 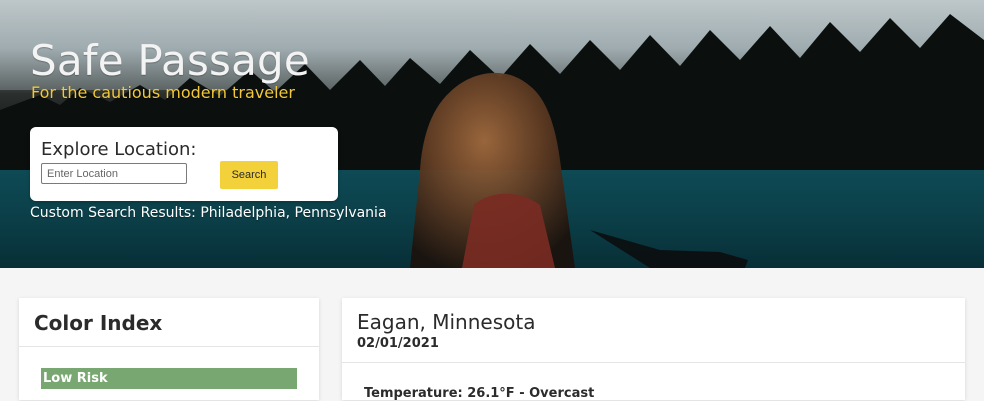 I want to click on site-subtitle: For the cautious modern traveler, so click(x=163, y=92).